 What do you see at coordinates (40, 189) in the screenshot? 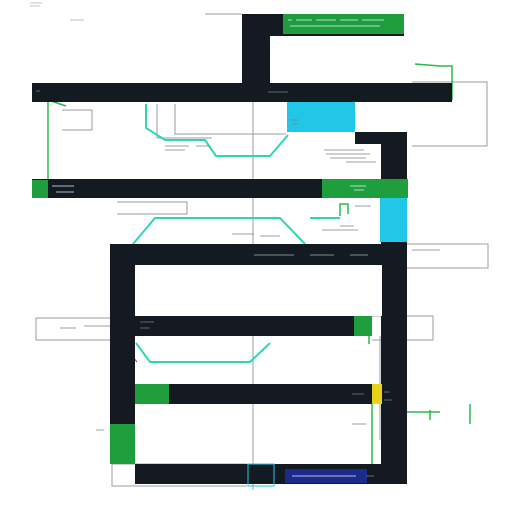
I see `green-block-left` at bounding box center [40, 189].